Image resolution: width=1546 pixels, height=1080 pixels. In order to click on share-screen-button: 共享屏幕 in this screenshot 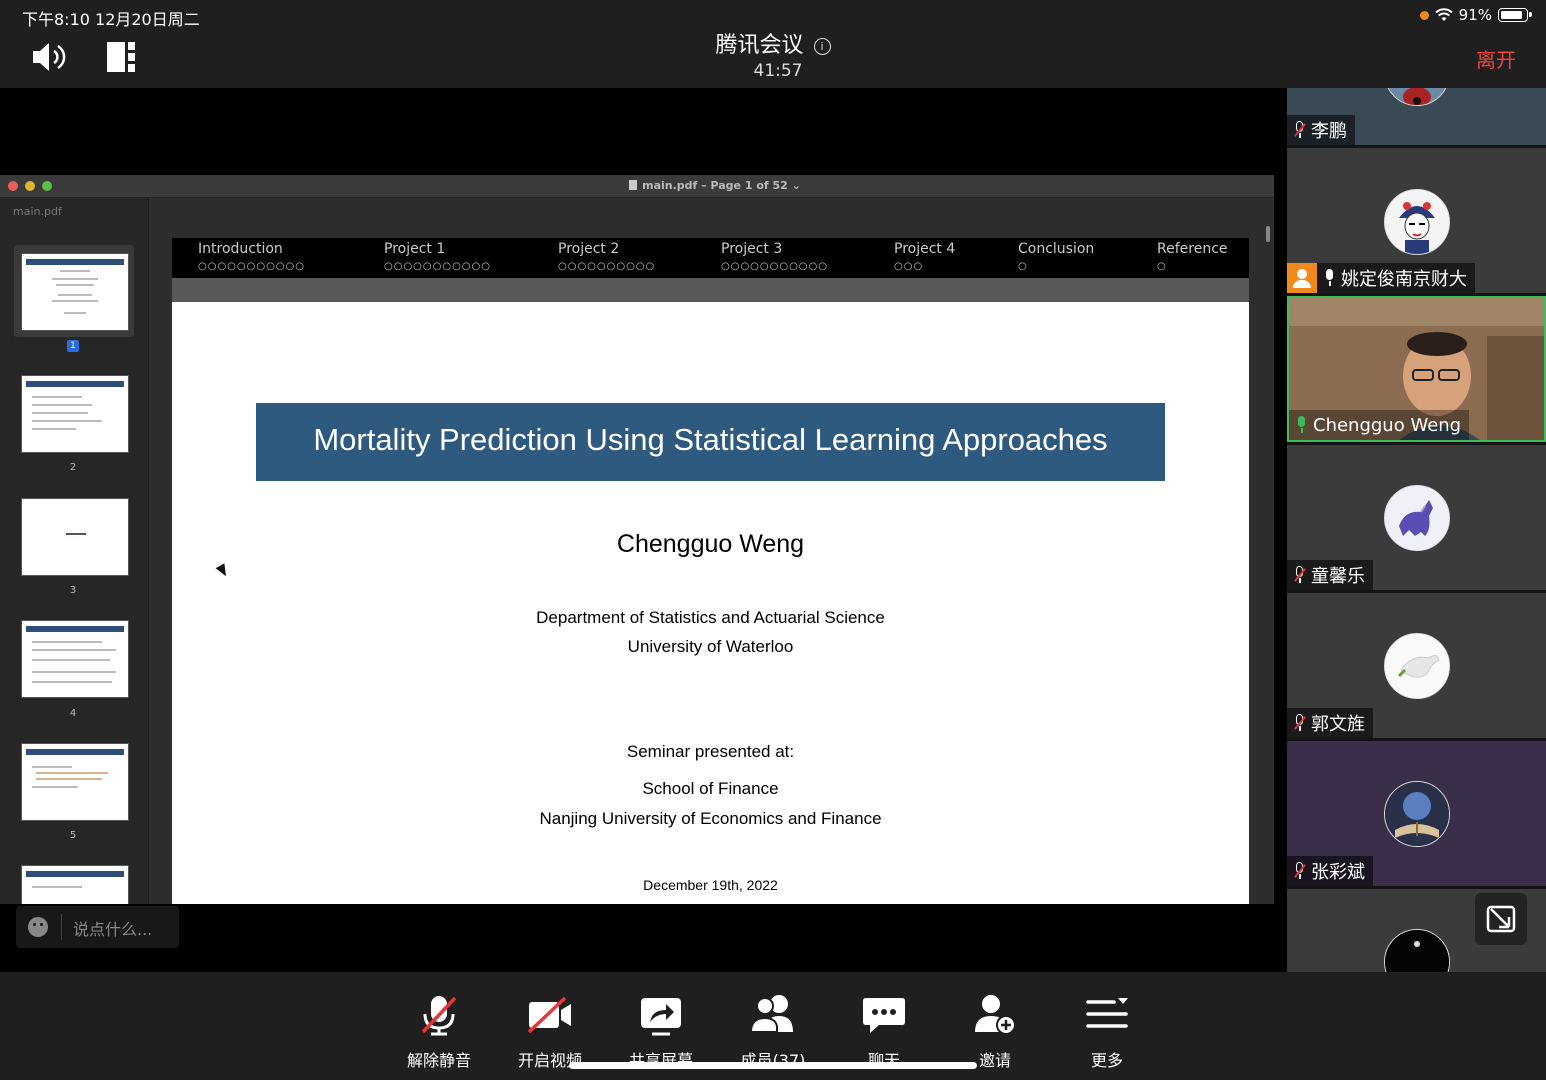, I will do `click(661, 1032)`.